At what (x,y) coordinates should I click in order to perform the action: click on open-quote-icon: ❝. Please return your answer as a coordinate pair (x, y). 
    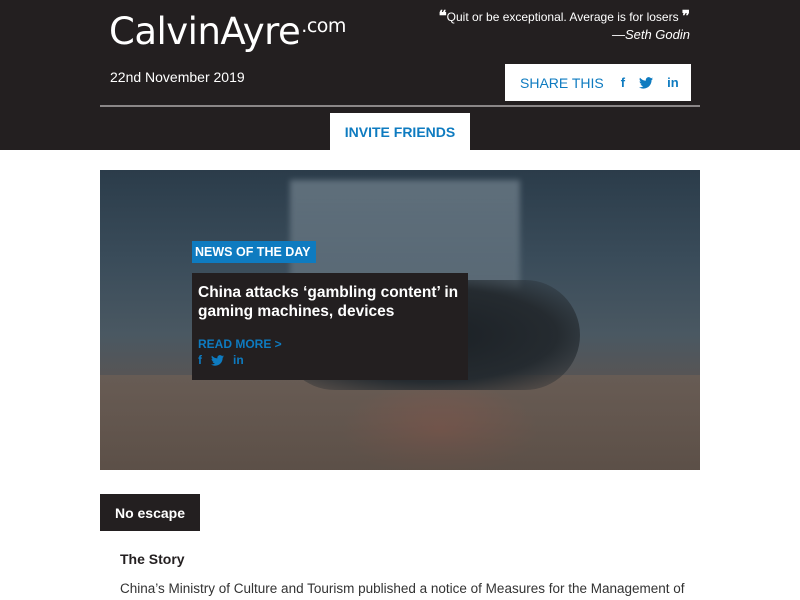
    Looking at the image, I should click on (442, 17).